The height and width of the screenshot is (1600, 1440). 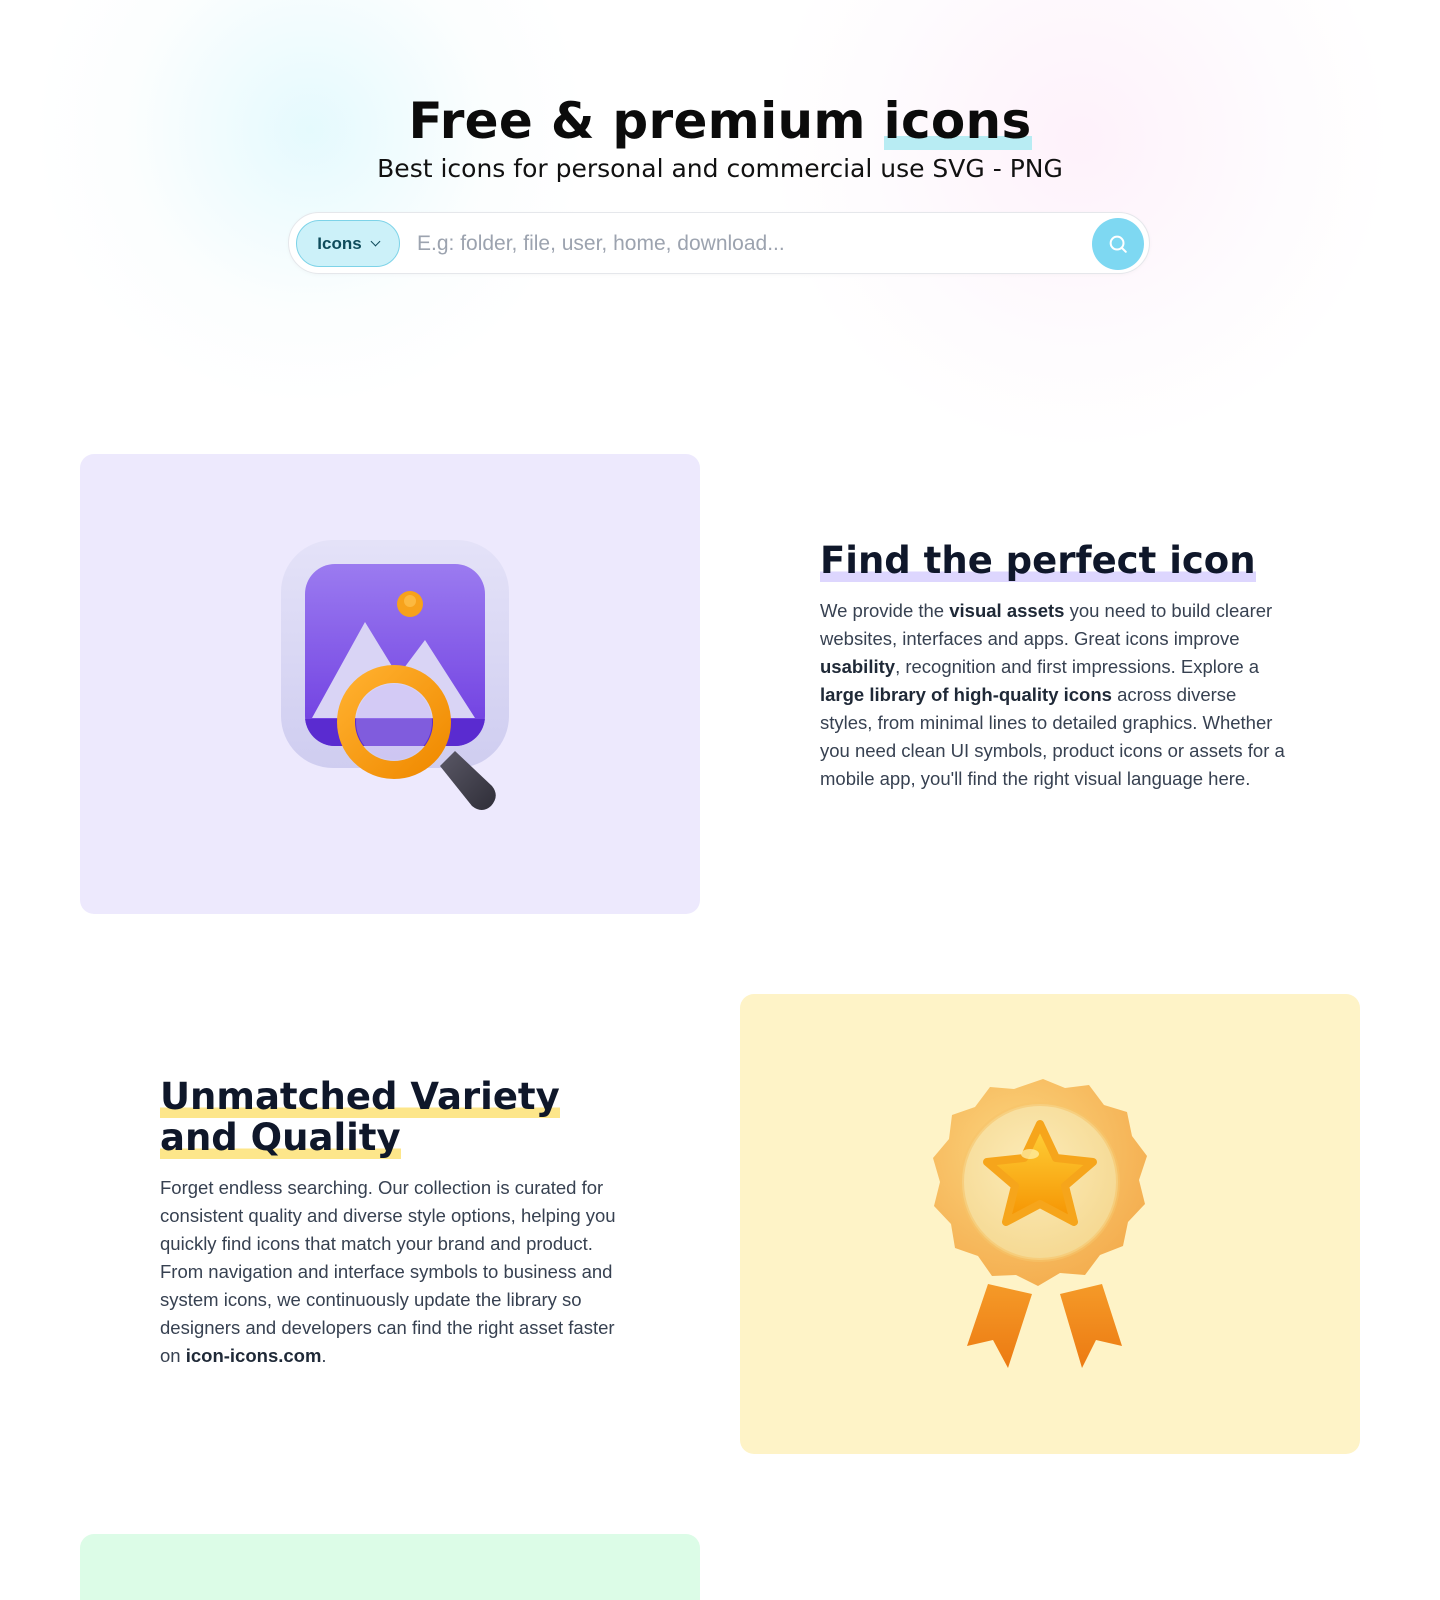 What do you see at coordinates (858, 666) in the screenshot?
I see `emphasis-text: usability` at bounding box center [858, 666].